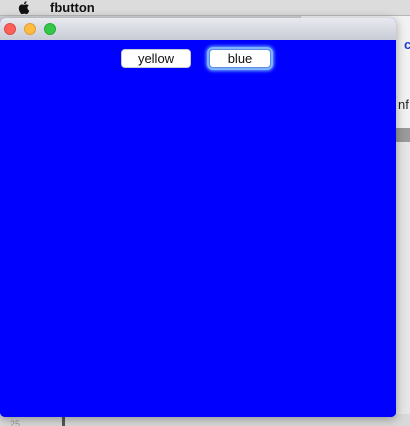 The width and height of the screenshot is (410, 426). Describe the element at coordinates (403, 104) in the screenshot. I see `background-text-fragment: nf` at that location.